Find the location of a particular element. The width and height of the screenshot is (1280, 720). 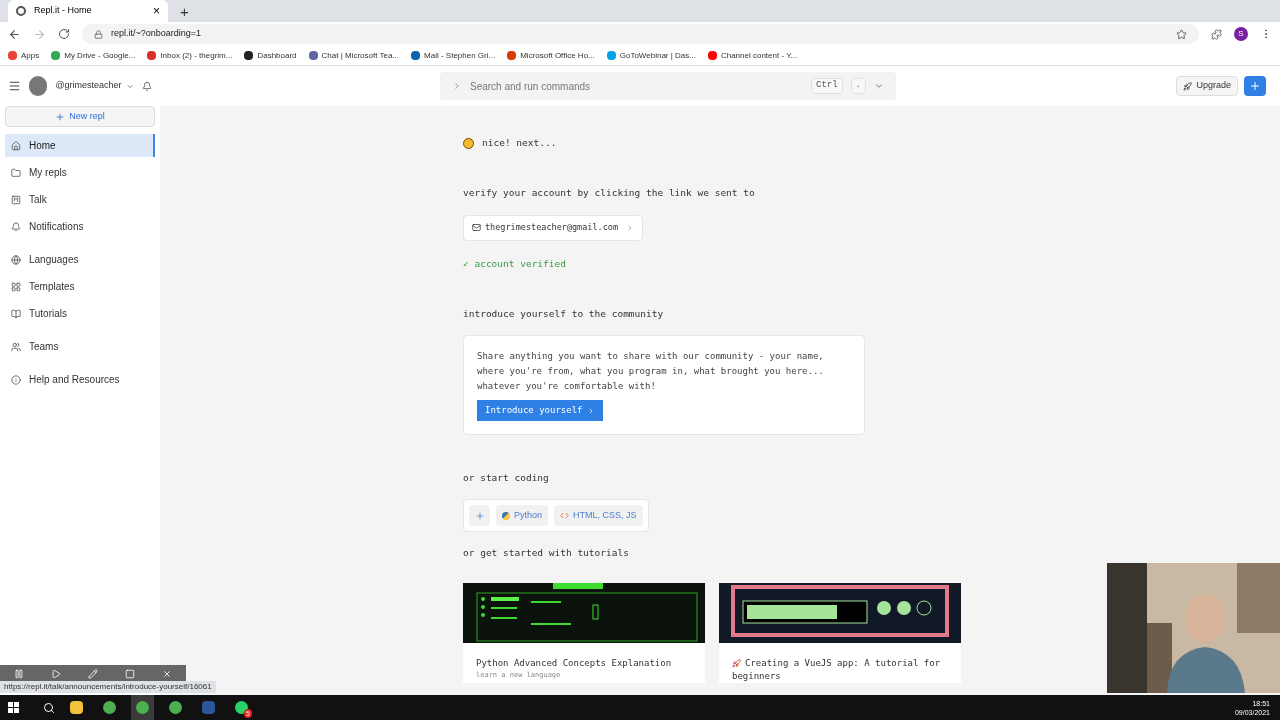

profile-avatar: S is located at coordinates (1241, 34).